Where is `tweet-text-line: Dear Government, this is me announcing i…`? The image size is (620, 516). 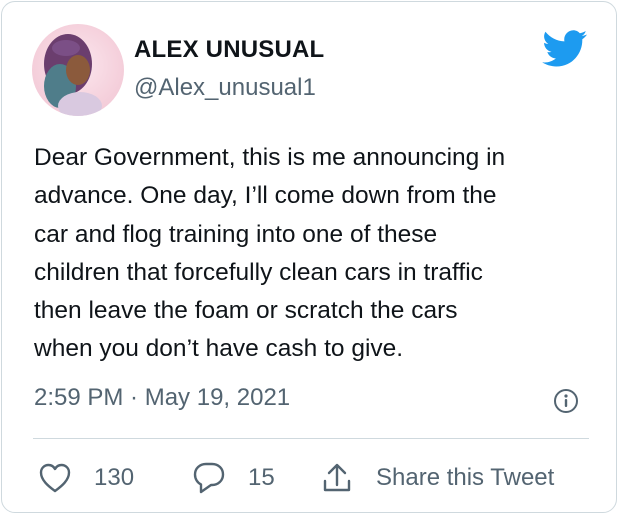
tweet-text-line: Dear Government, this is me announcing i… is located at coordinates (270, 157).